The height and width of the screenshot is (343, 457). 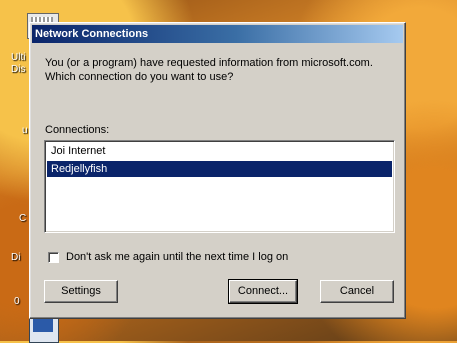 What do you see at coordinates (18, 69) in the screenshot?
I see `desktop-icon-label: Dis` at bounding box center [18, 69].